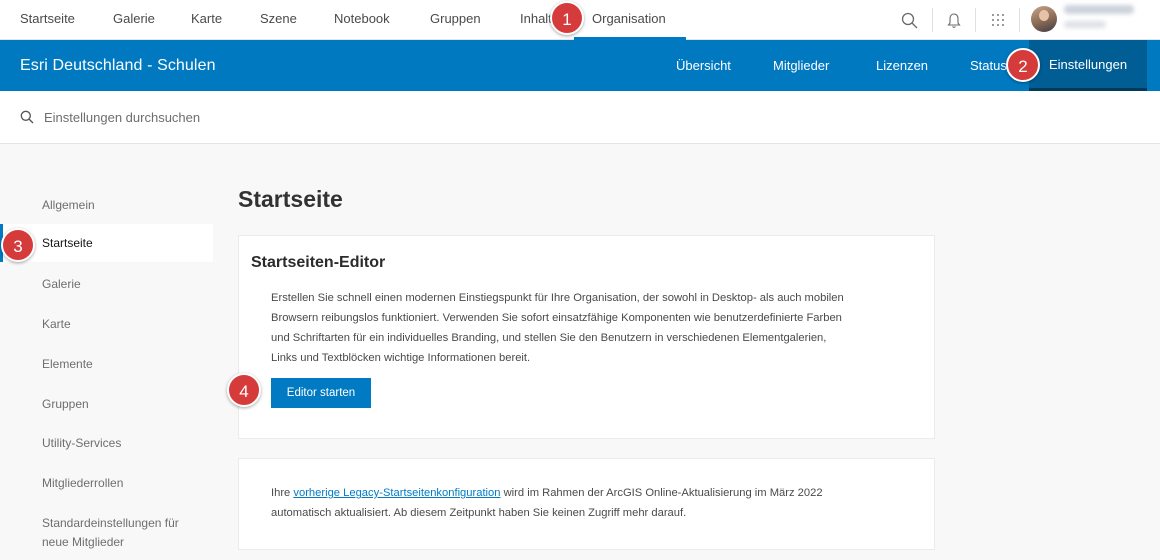  I want to click on page-title: Startseite, so click(290, 199).